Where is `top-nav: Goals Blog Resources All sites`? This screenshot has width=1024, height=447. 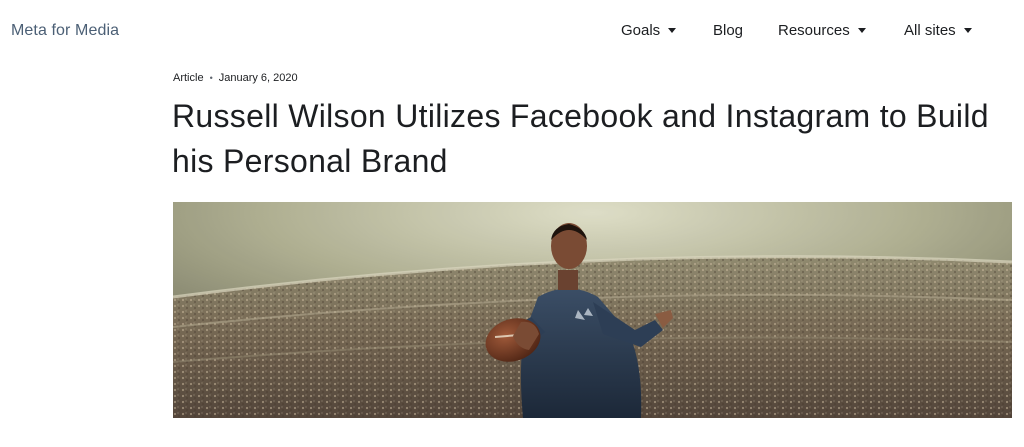
top-nav: Goals Blog Resources All sites is located at coordinates (512, 32).